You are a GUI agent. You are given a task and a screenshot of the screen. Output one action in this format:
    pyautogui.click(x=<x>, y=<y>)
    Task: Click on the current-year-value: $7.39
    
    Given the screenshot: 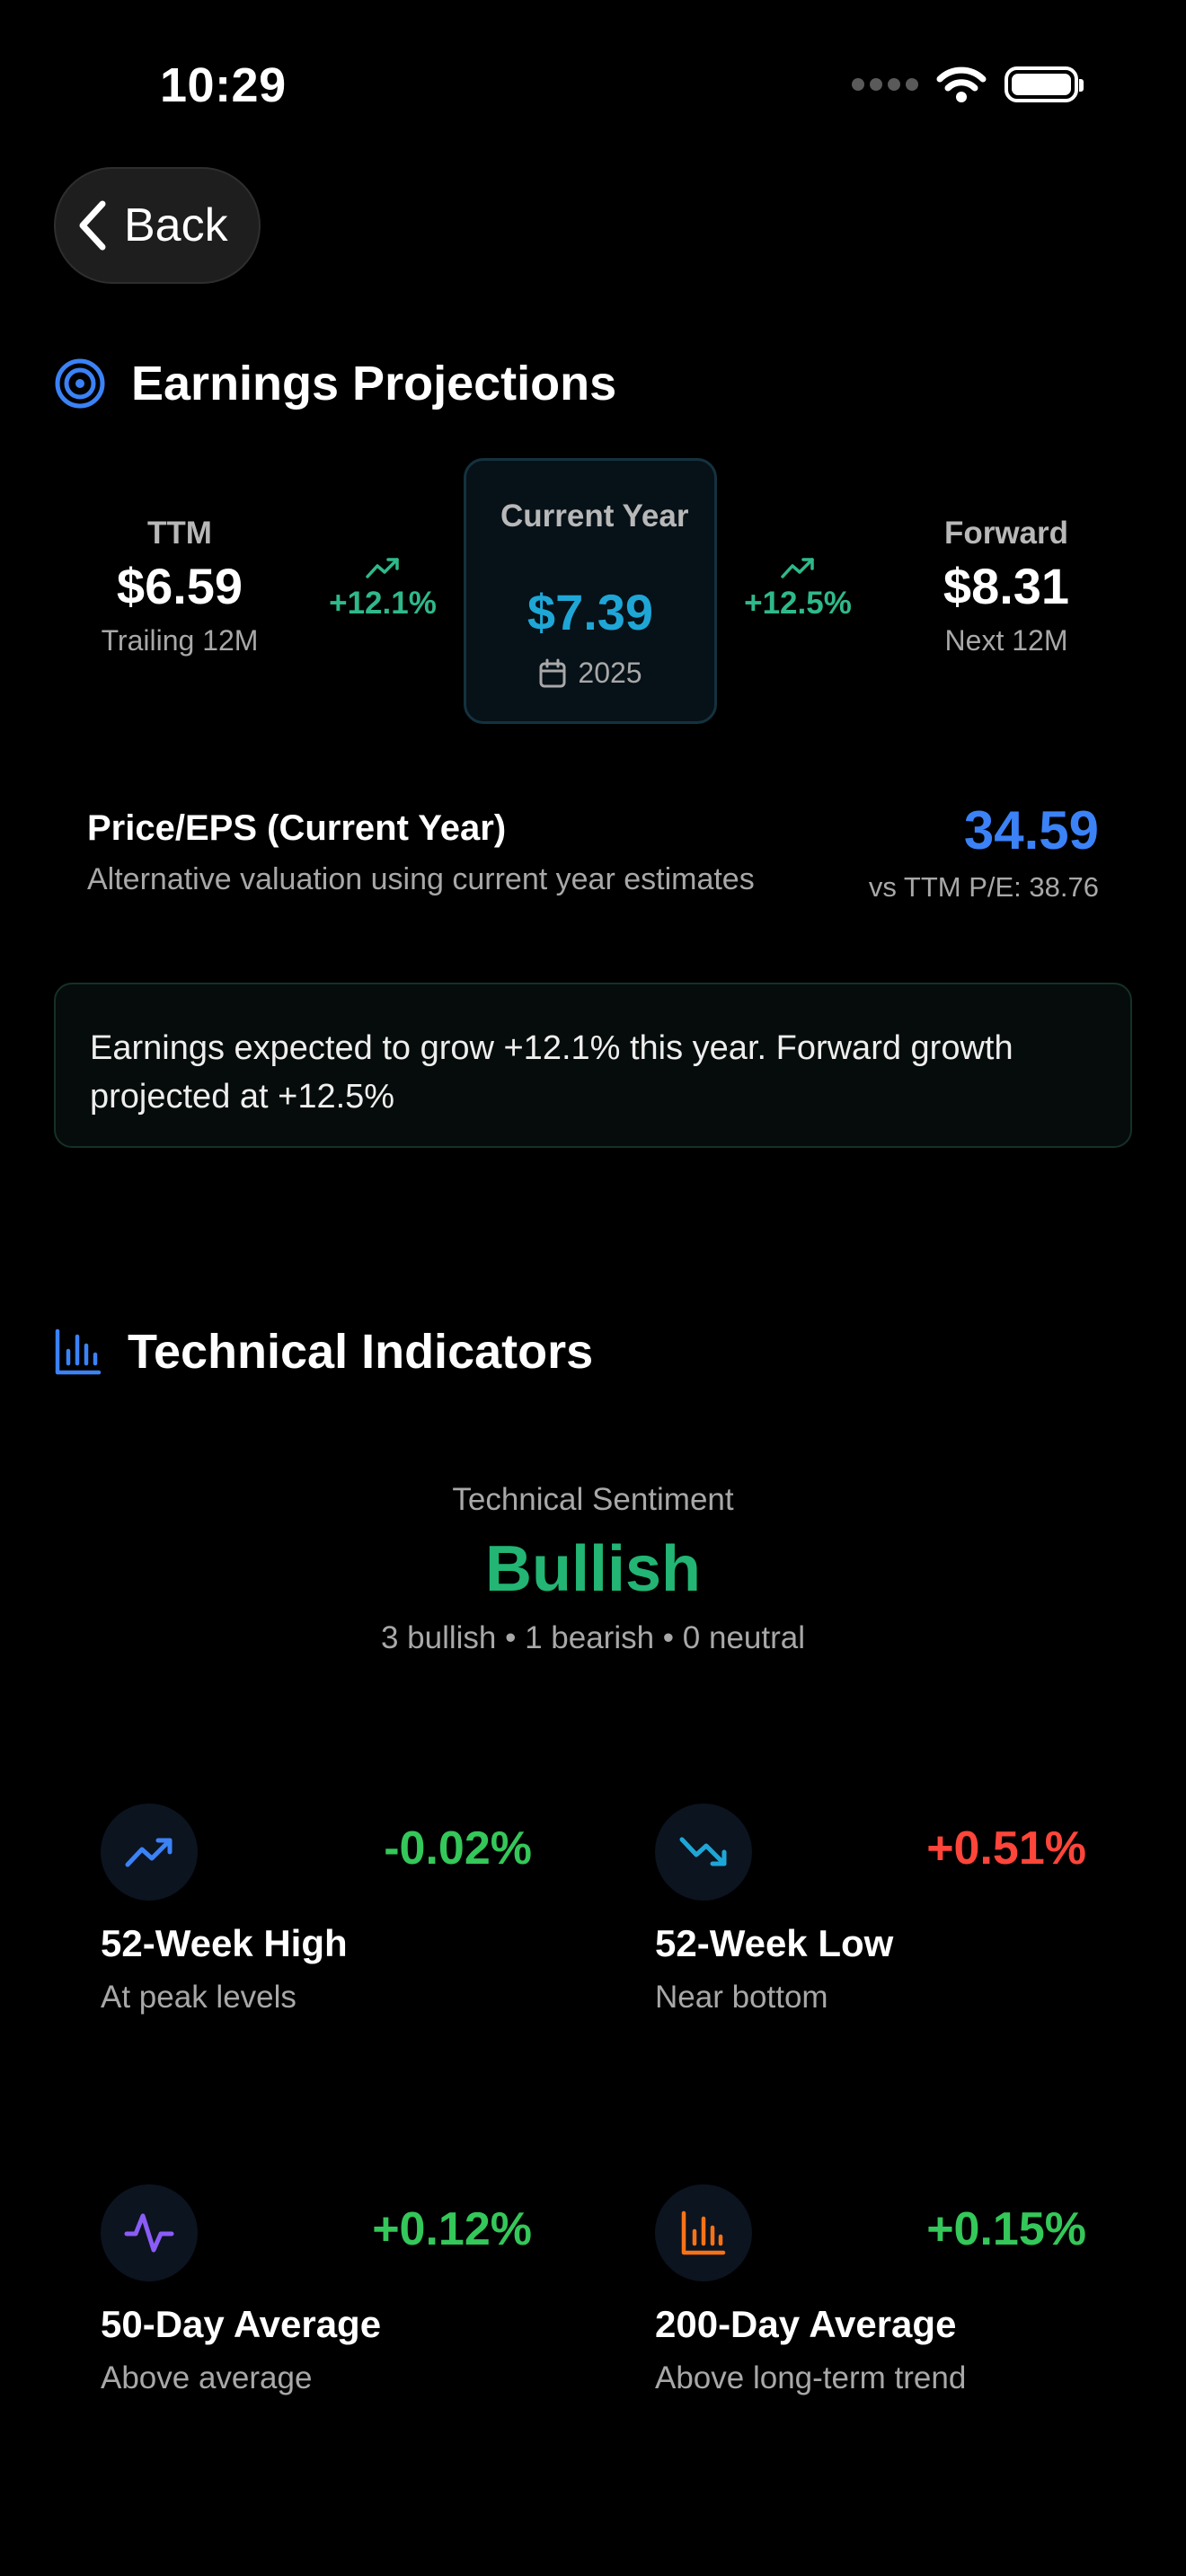 What is the action you would take?
    pyautogui.click(x=590, y=612)
    